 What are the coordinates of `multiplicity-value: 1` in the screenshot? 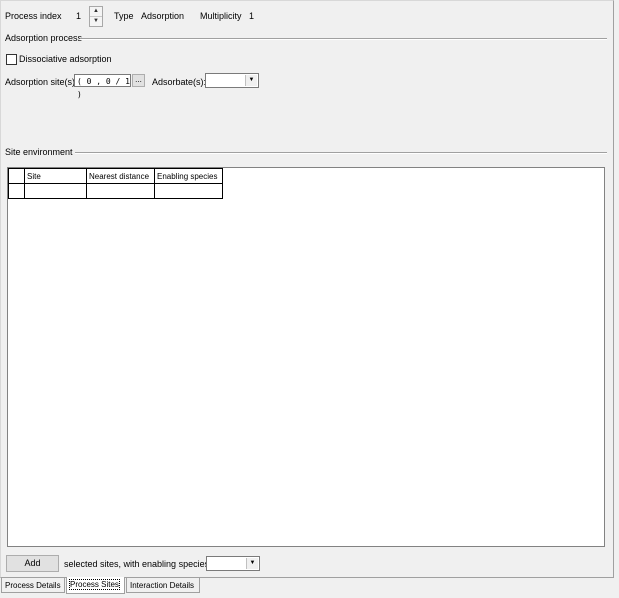 It's located at (252, 16).